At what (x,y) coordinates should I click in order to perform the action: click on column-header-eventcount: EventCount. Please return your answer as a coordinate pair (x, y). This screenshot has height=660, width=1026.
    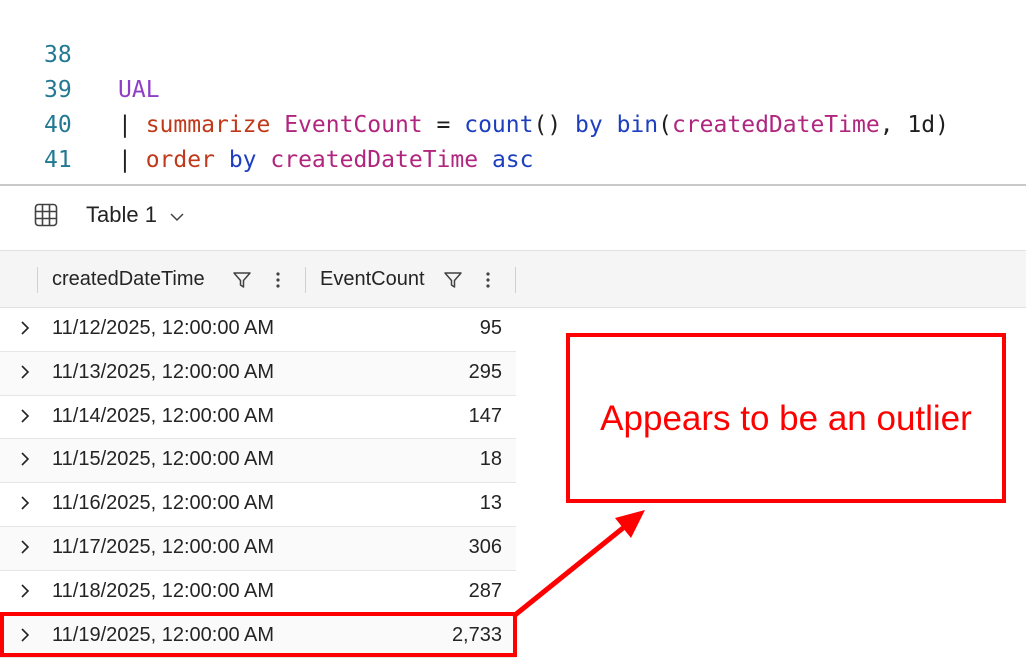
    Looking at the image, I should click on (372, 279).